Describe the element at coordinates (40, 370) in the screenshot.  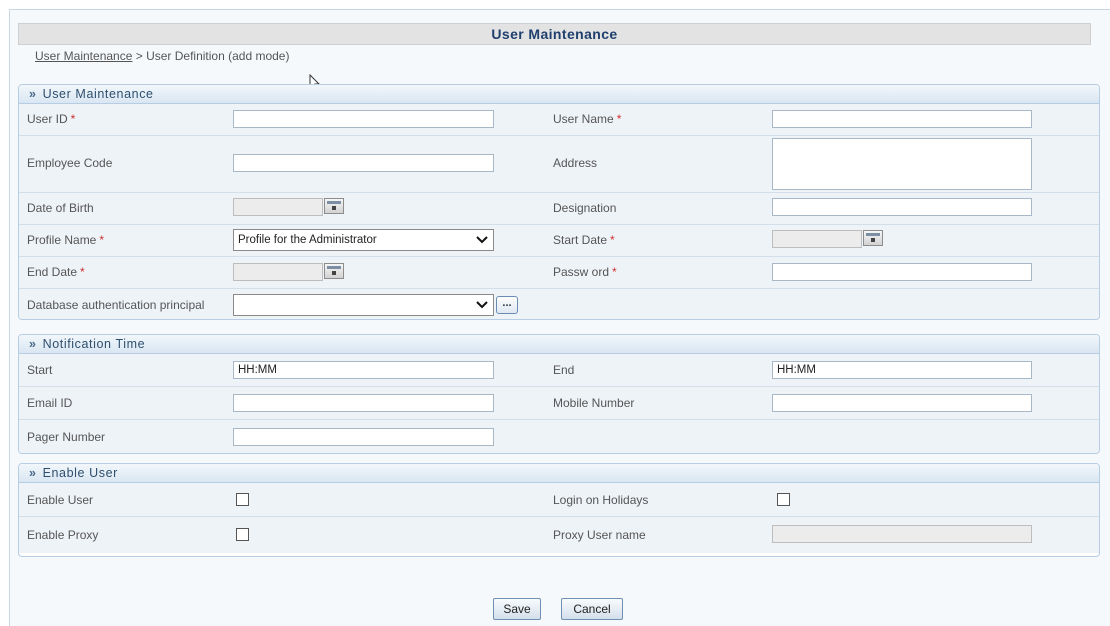
I see `start-label: Start` at that location.